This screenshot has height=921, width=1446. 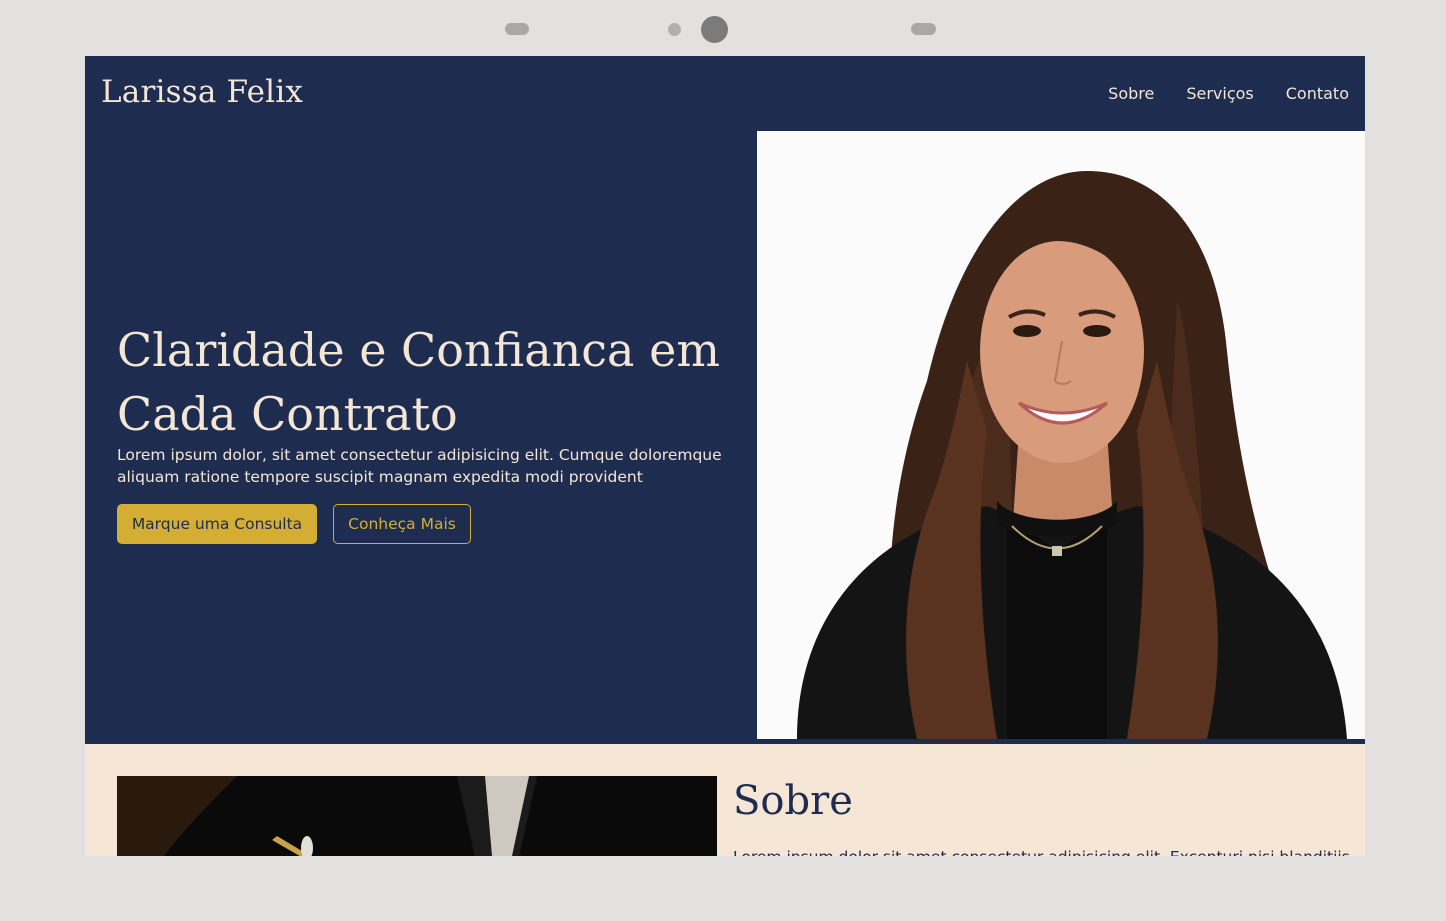 I want to click on learn-more-button: Conheça Mais, so click(x=402, y=524).